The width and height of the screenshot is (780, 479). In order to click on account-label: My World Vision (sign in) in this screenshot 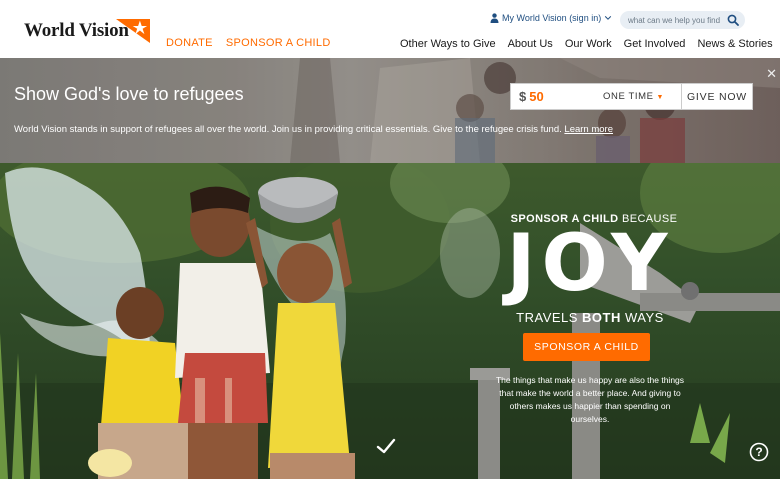, I will do `click(552, 18)`.